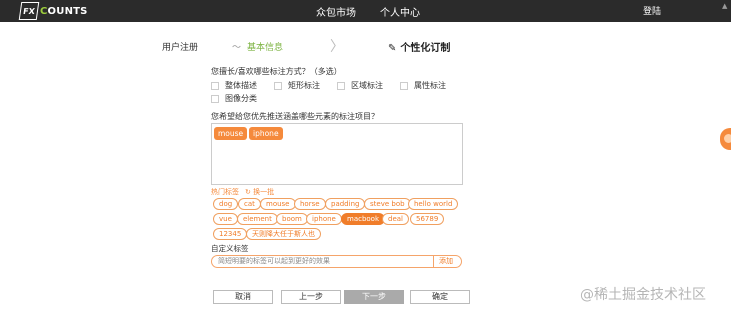 This screenshot has width=731, height=313. Describe the element at coordinates (241, 85) in the screenshot. I see `checkbox-label: 整体描述` at that location.